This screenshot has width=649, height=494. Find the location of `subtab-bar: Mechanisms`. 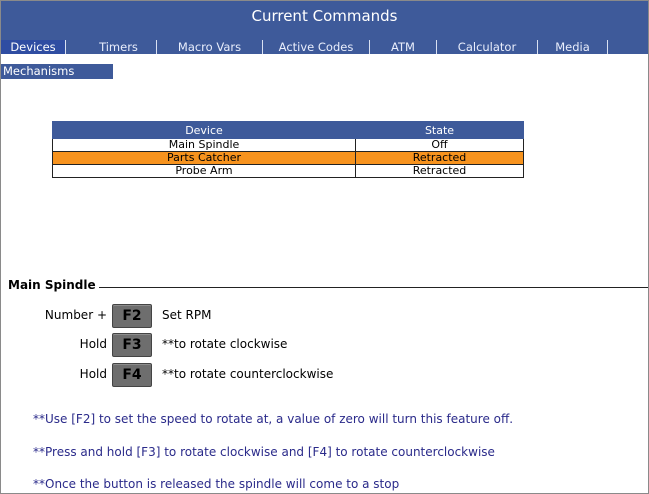

subtab-bar: Mechanisms is located at coordinates (324, 71).